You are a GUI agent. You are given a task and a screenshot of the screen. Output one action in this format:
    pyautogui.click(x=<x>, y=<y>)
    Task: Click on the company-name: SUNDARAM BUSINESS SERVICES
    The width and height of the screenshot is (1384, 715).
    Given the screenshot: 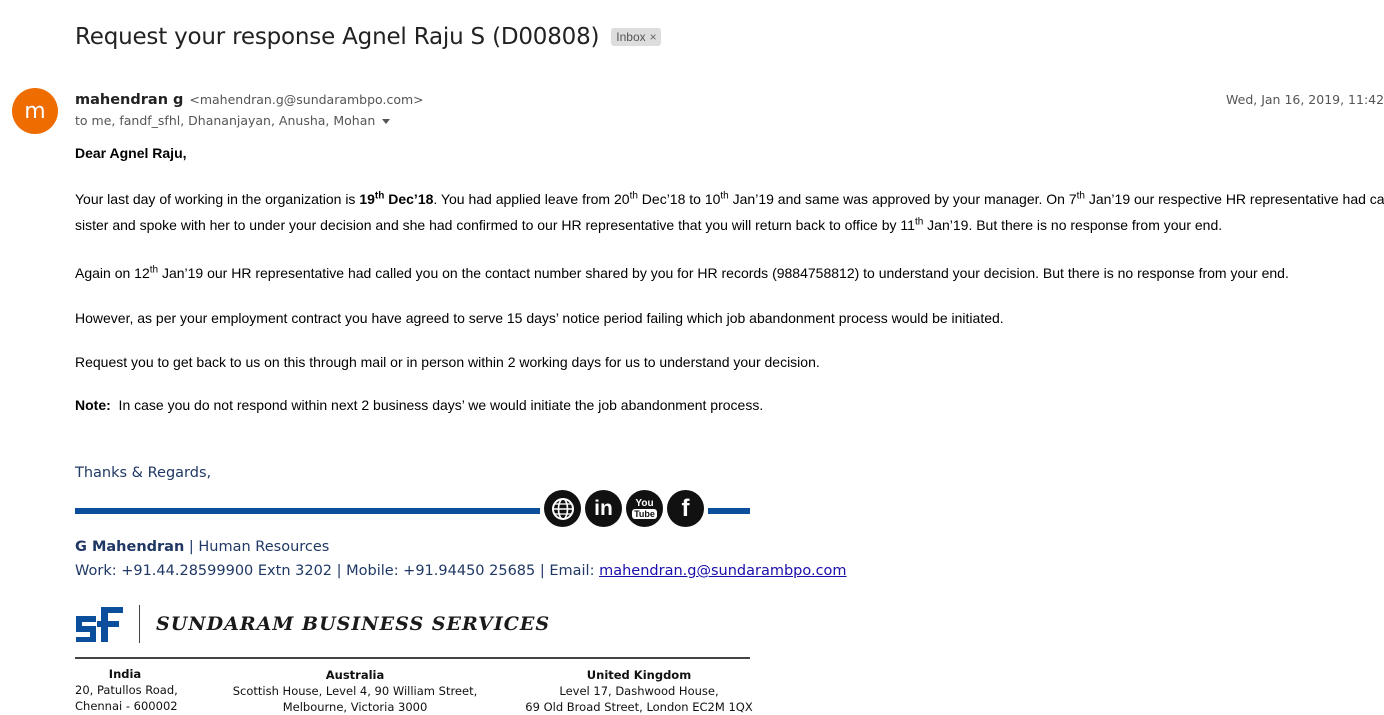 What is the action you would take?
    pyautogui.click(x=353, y=624)
    